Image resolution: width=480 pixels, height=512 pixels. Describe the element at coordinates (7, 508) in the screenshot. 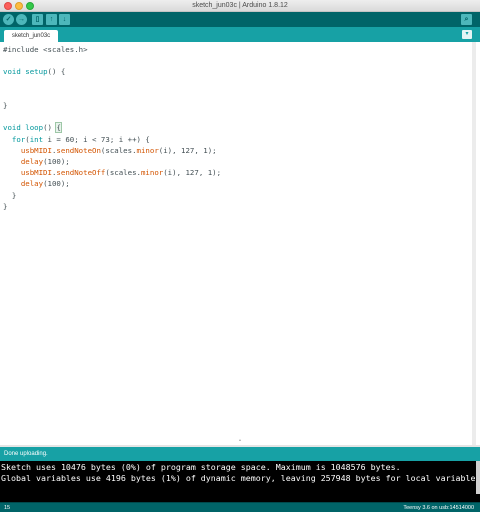

I see `line-number: 15` at that location.